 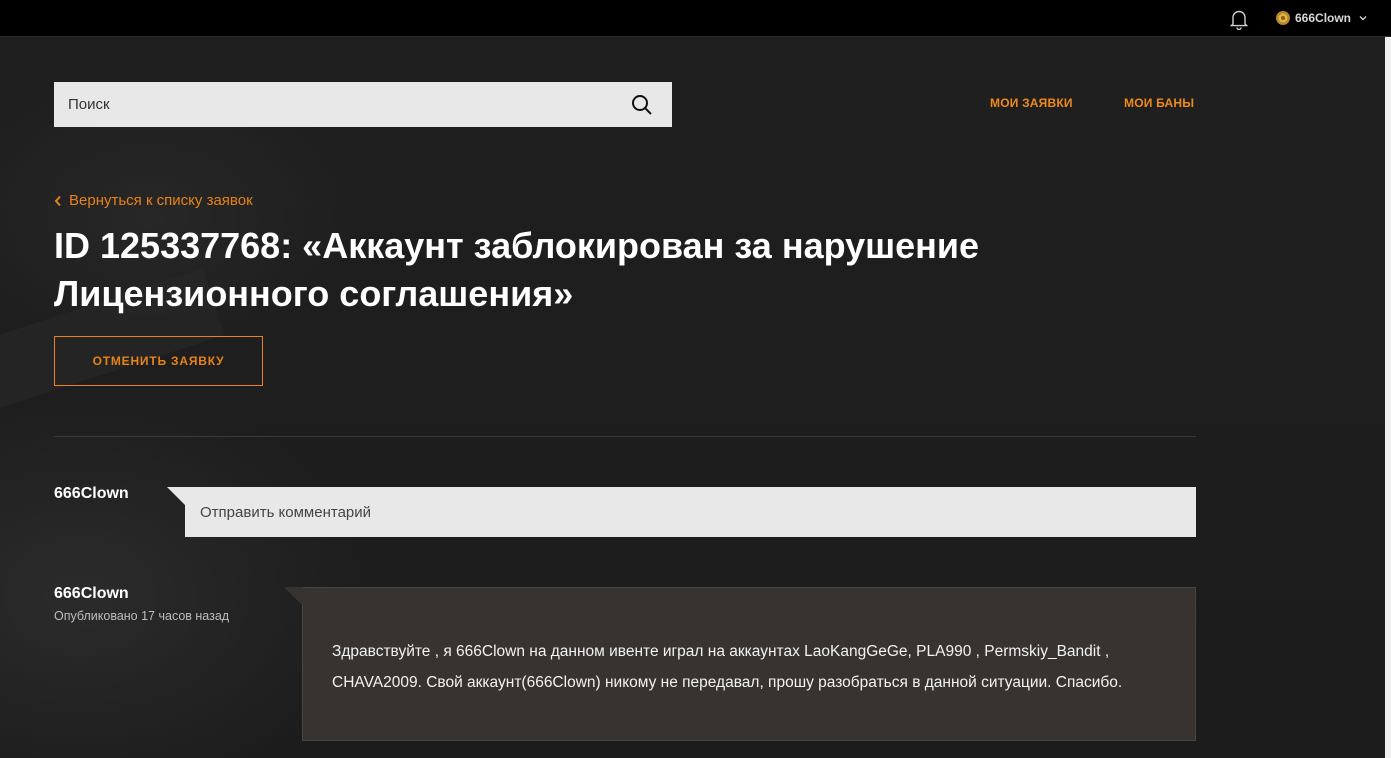 I want to click on search-input, so click(x=334, y=104).